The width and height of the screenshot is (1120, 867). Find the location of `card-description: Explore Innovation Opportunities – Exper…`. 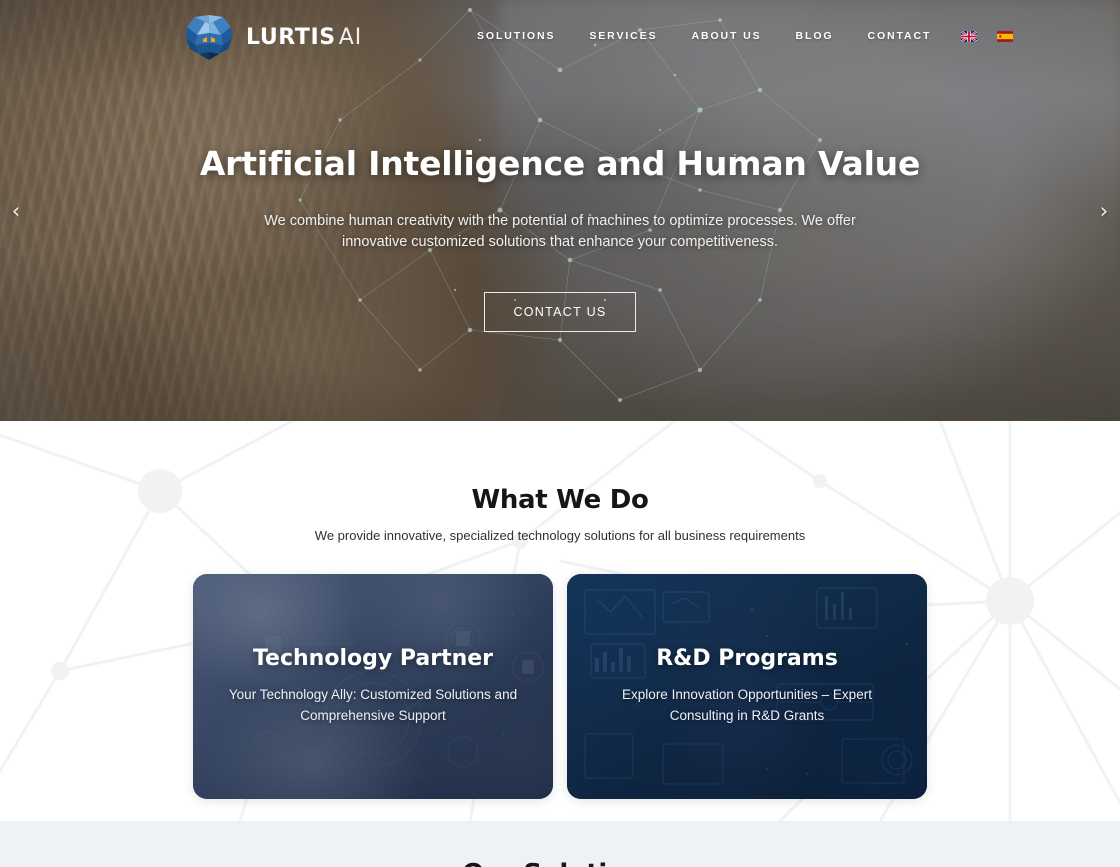

card-description: Explore Innovation Opportunities – Exper… is located at coordinates (747, 705).